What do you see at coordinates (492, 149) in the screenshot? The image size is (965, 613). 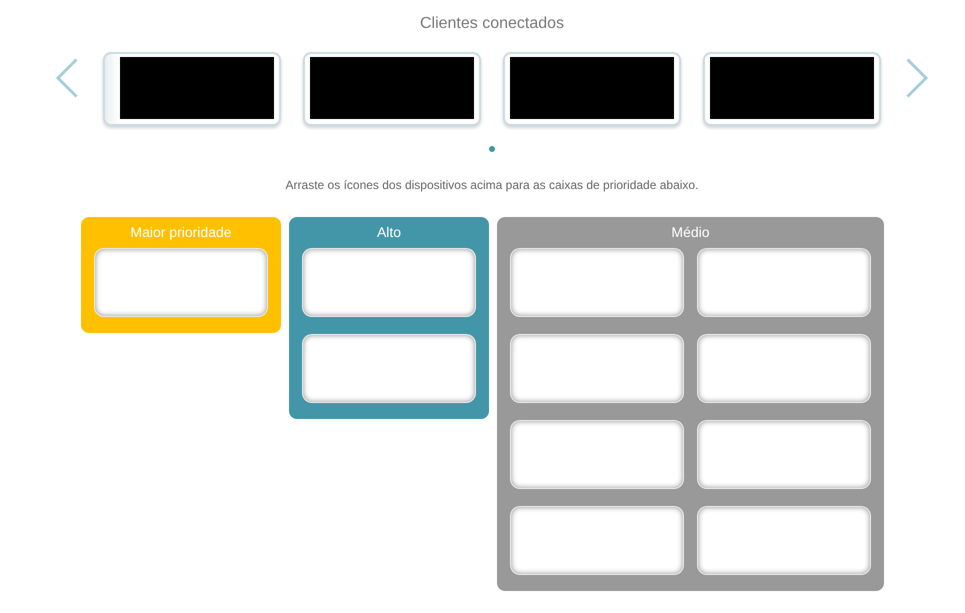 I see `page-indicator-dot` at bounding box center [492, 149].